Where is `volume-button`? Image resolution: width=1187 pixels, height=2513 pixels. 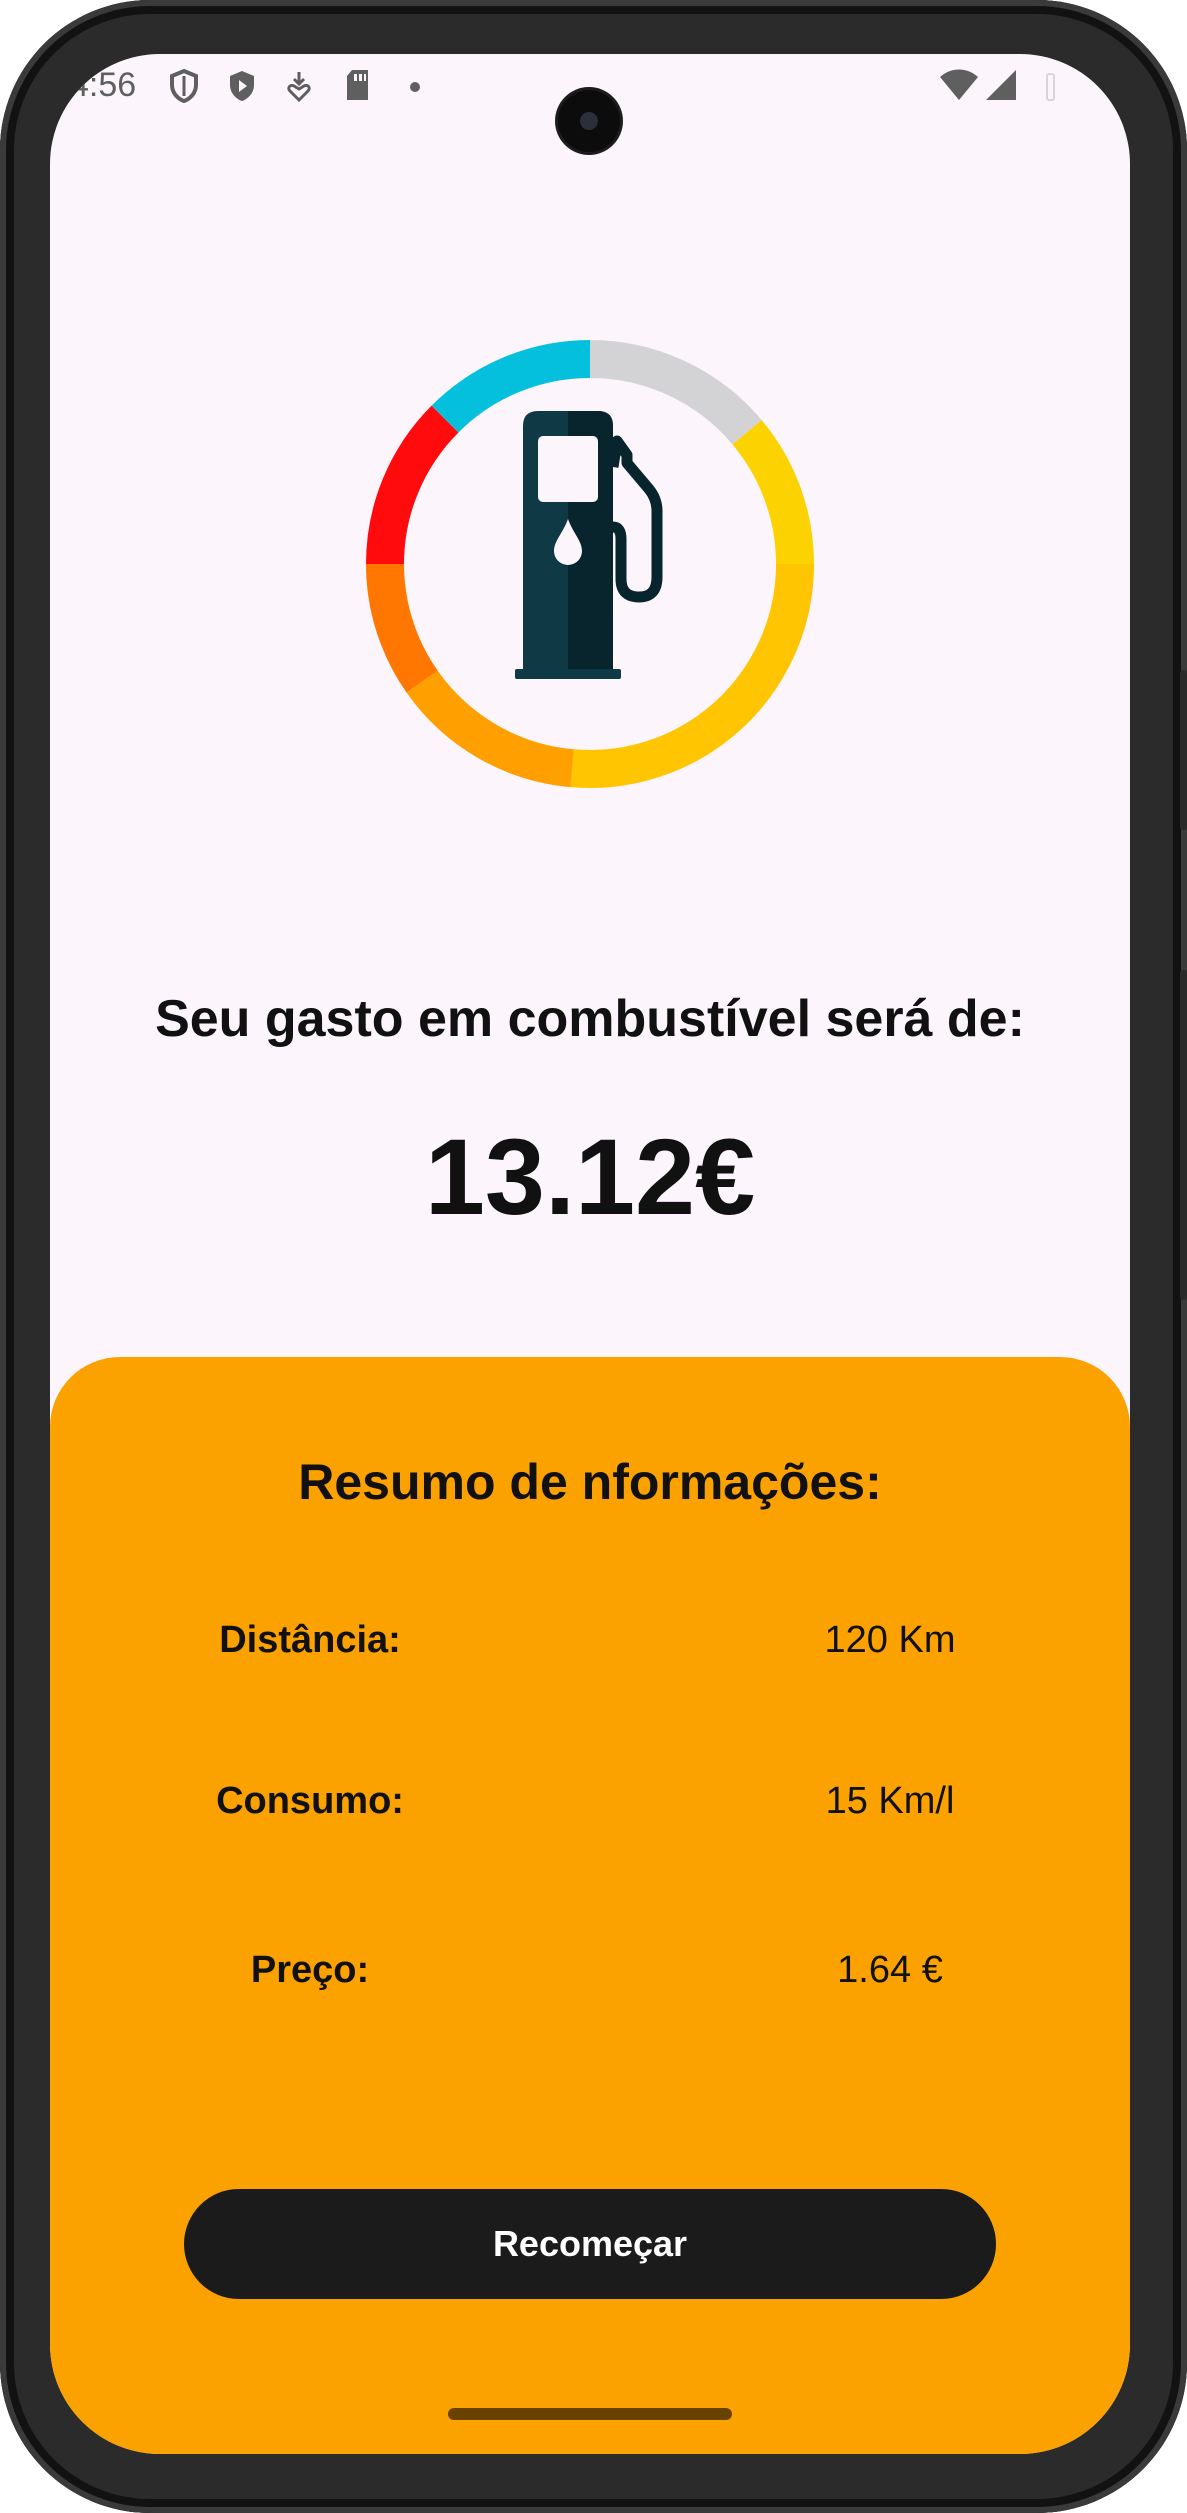 volume-button is located at coordinates (1183, 750).